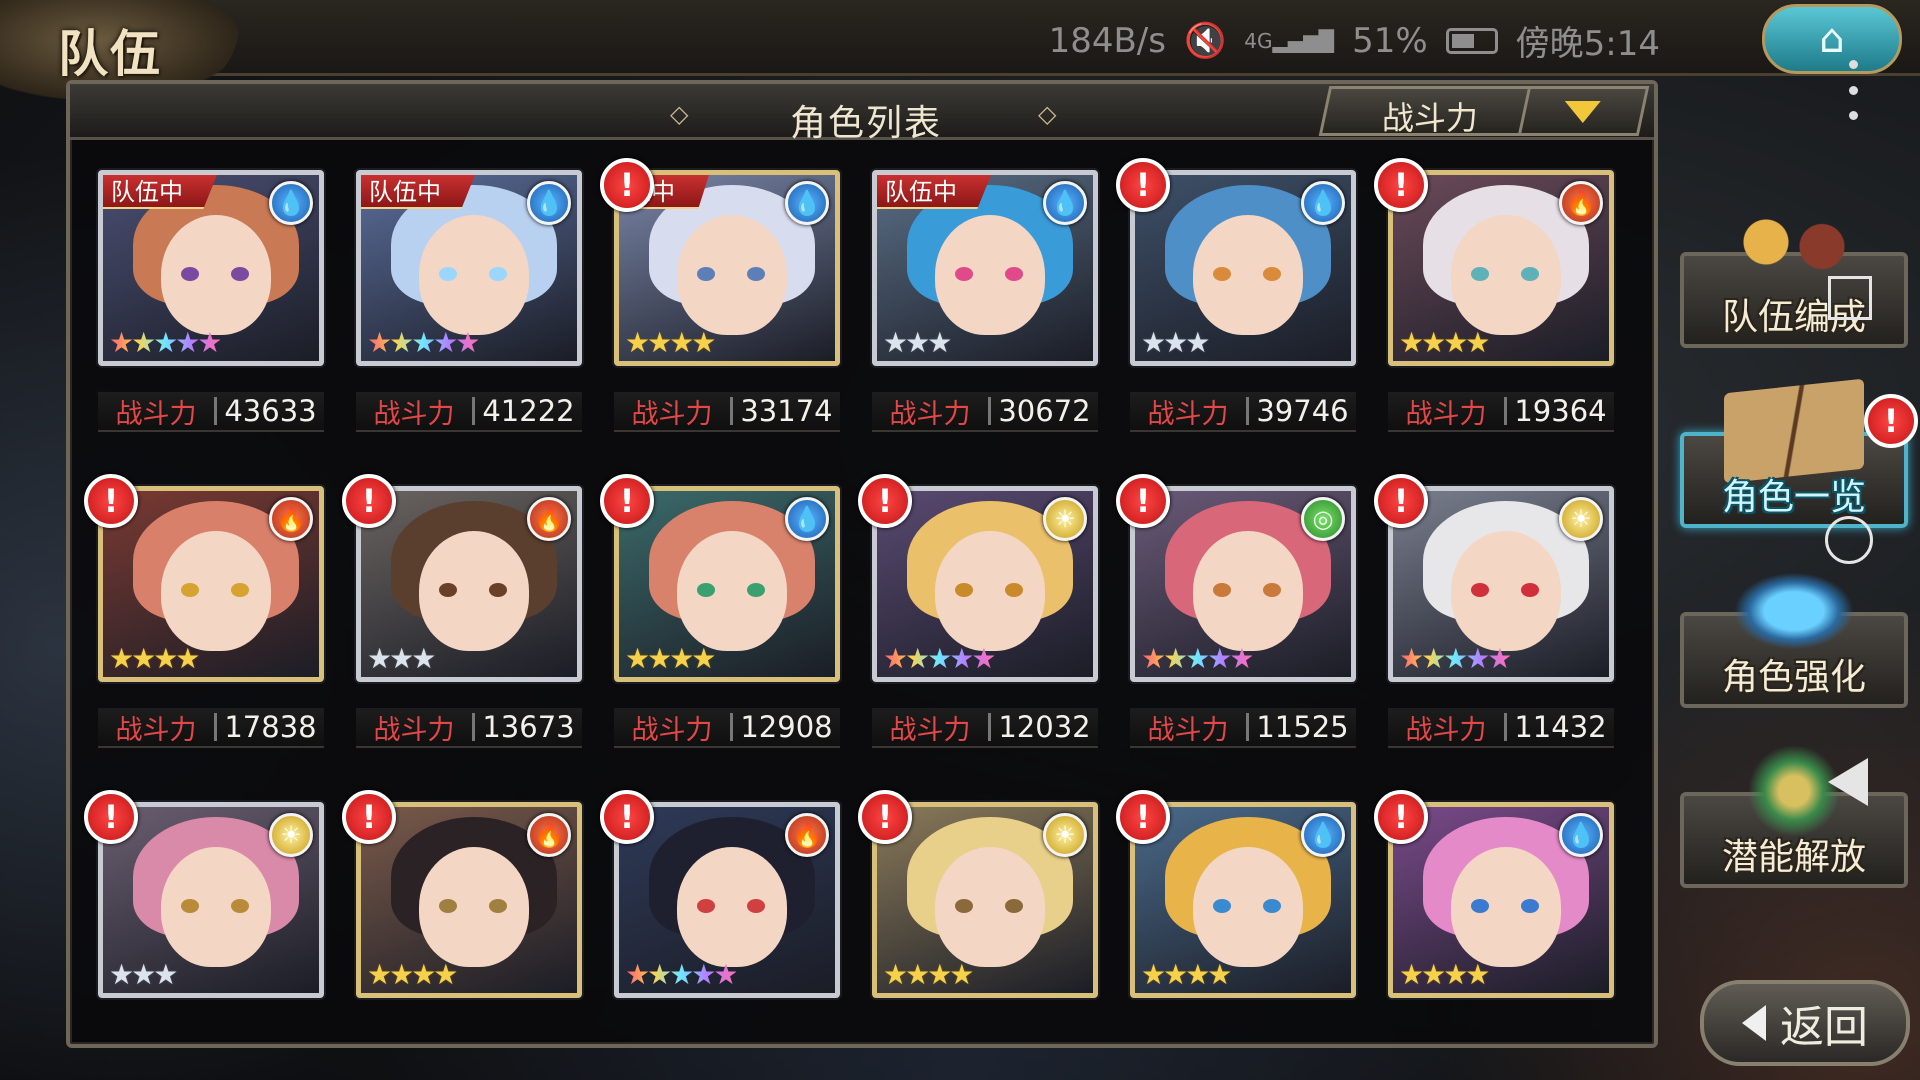 Image resolution: width=1920 pixels, height=1080 pixels. I want to click on home-circle-icon, so click(1849, 540).